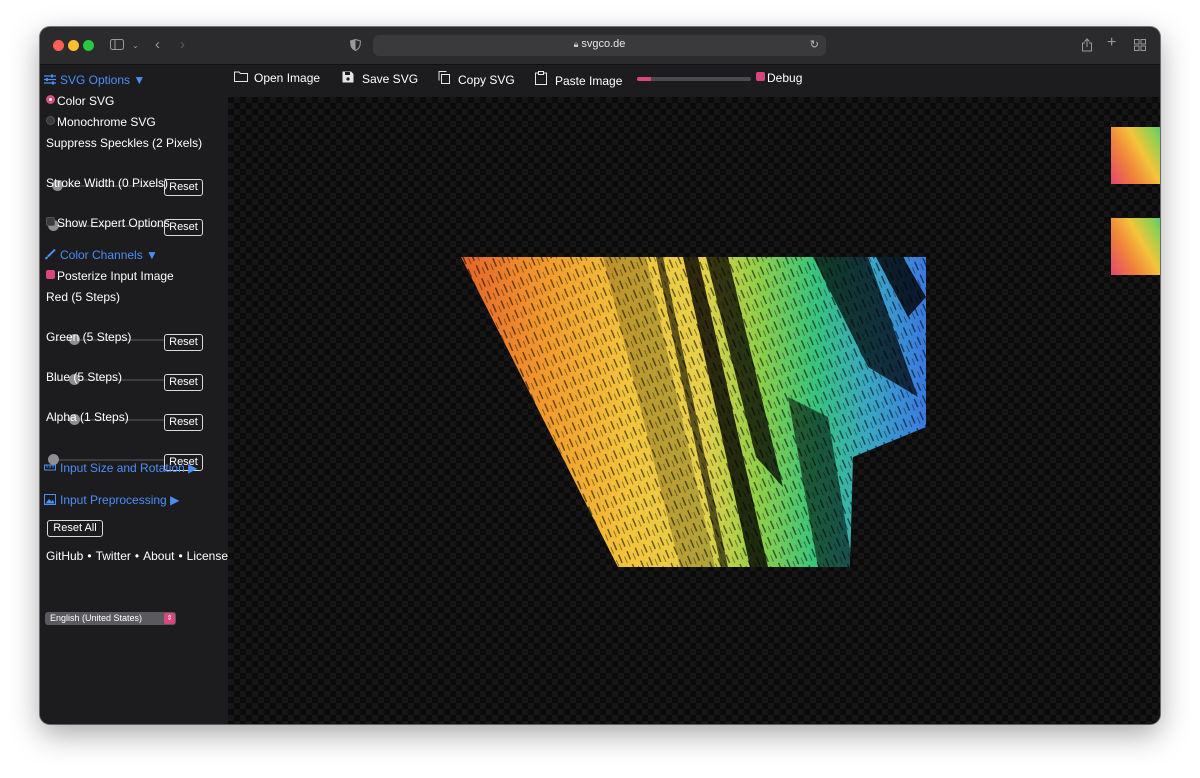 Image resolution: width=1200 pixels, height=778 pixels. What do you see at coordinates (89, 337) in the screenshot?
I see `green-steps-label: Green (5 Steps)` at bounding box center [89, 337].